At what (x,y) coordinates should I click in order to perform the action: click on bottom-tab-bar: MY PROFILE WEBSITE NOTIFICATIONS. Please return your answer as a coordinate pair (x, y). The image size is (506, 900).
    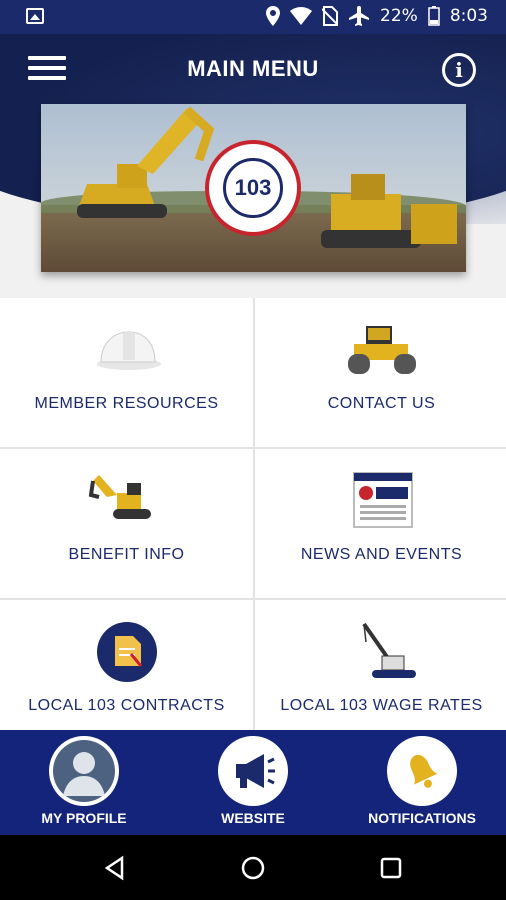
    Looking at the image, I should click on (253, 782).